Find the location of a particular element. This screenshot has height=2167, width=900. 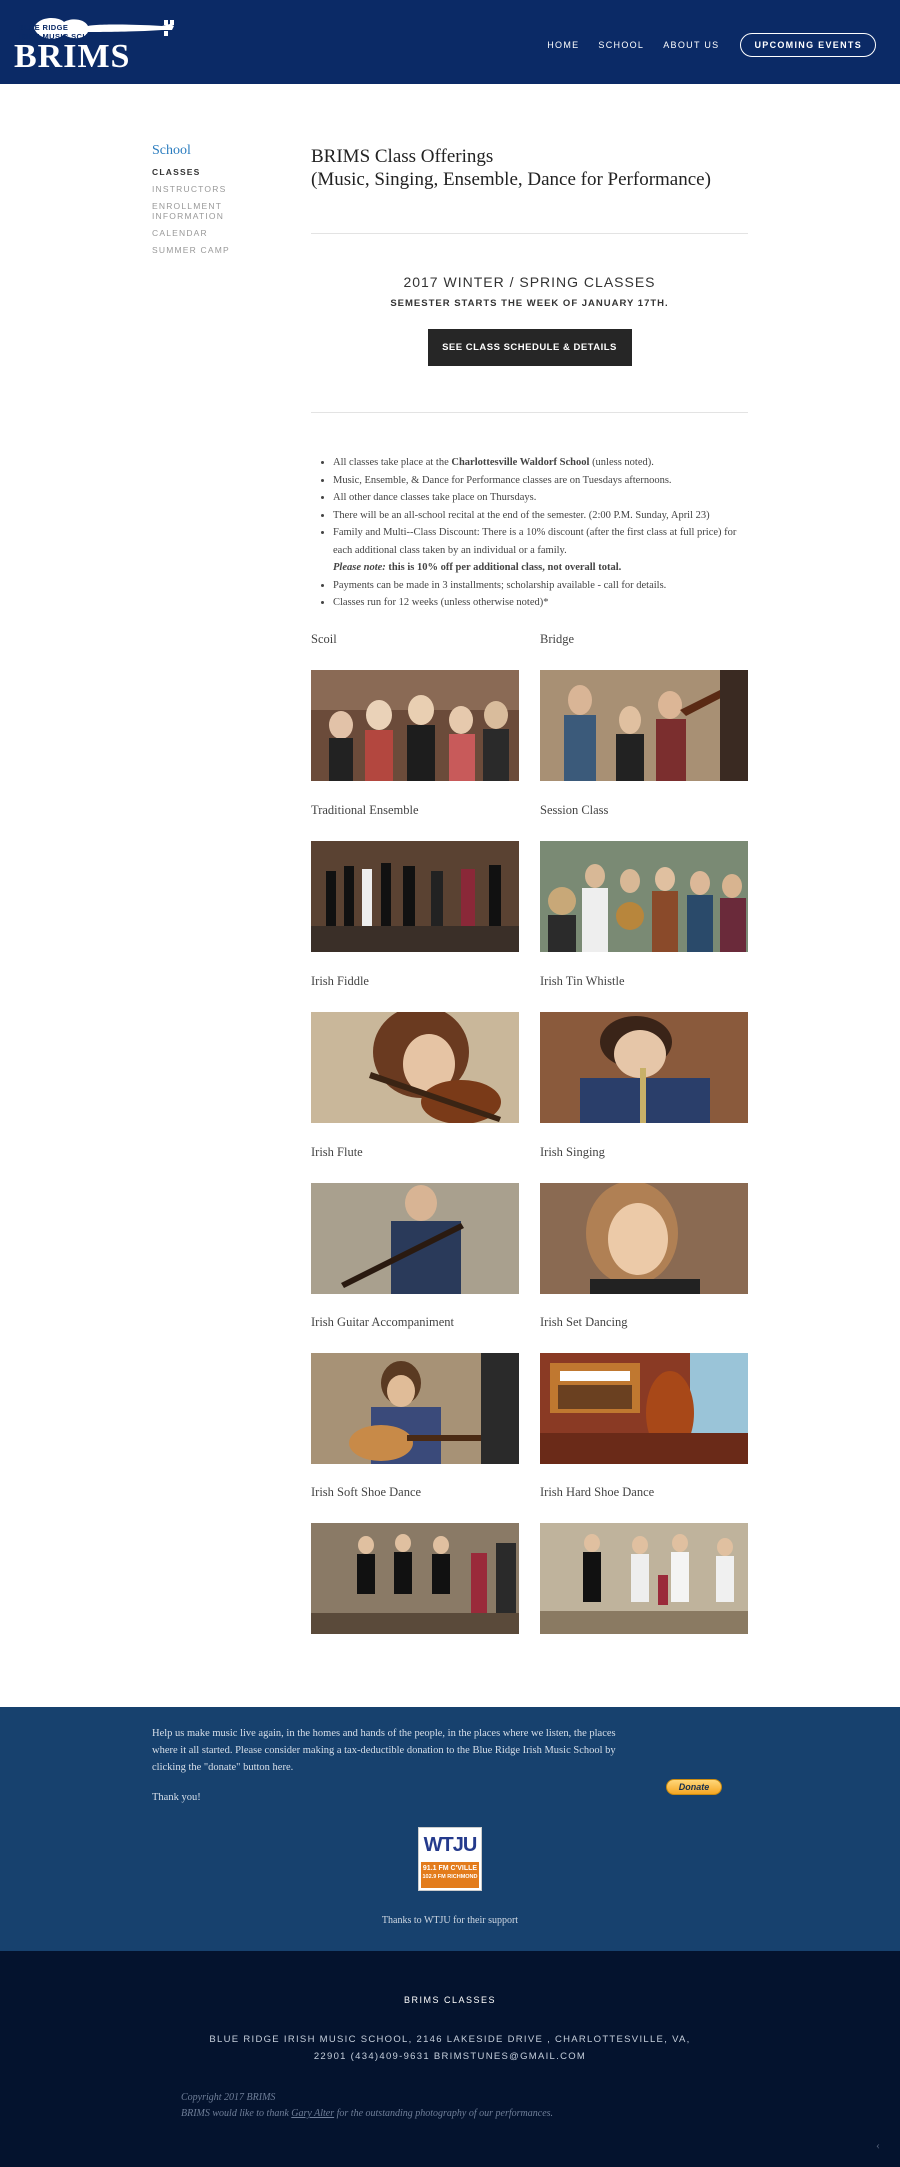

class-label: Irish Singing is located at coordinates (572, 1152).